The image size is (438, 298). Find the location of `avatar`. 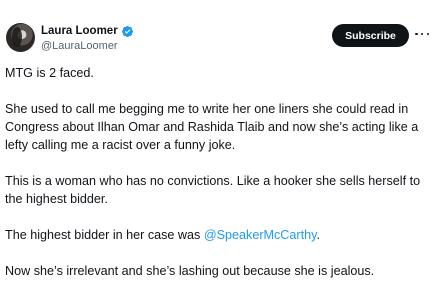

avatar is located at coordinates (20, 37).